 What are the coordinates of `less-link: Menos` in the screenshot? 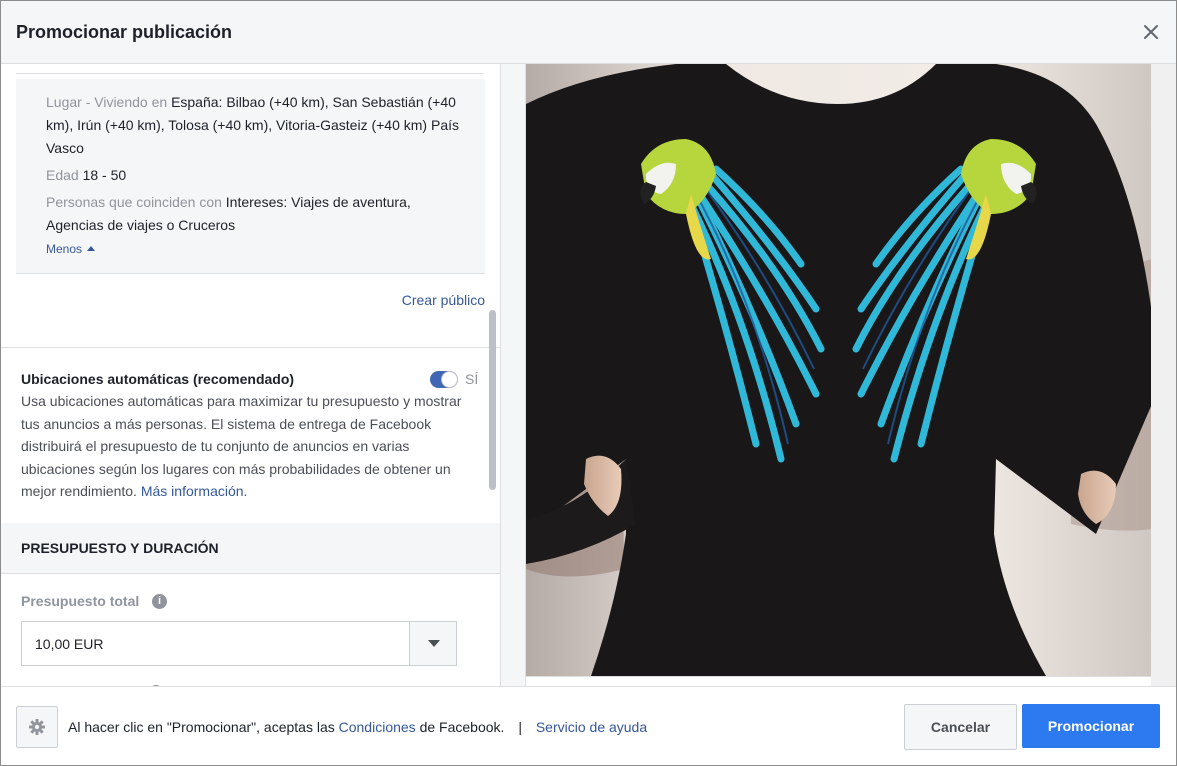 It's located at (71, 249).